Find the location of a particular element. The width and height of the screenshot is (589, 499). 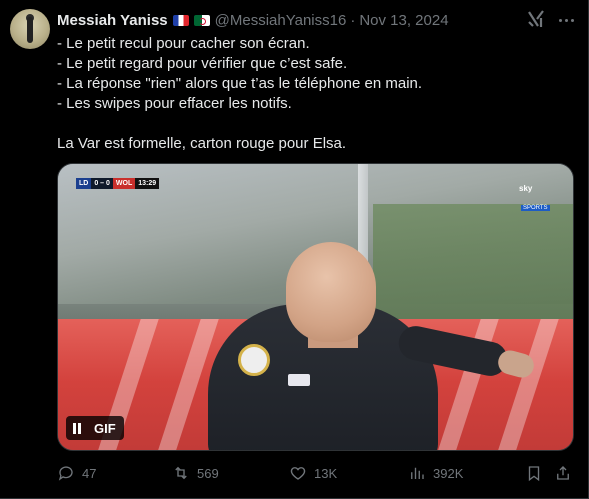

scorebug-score: 0 – 0 is located at coordinates (102, 183).